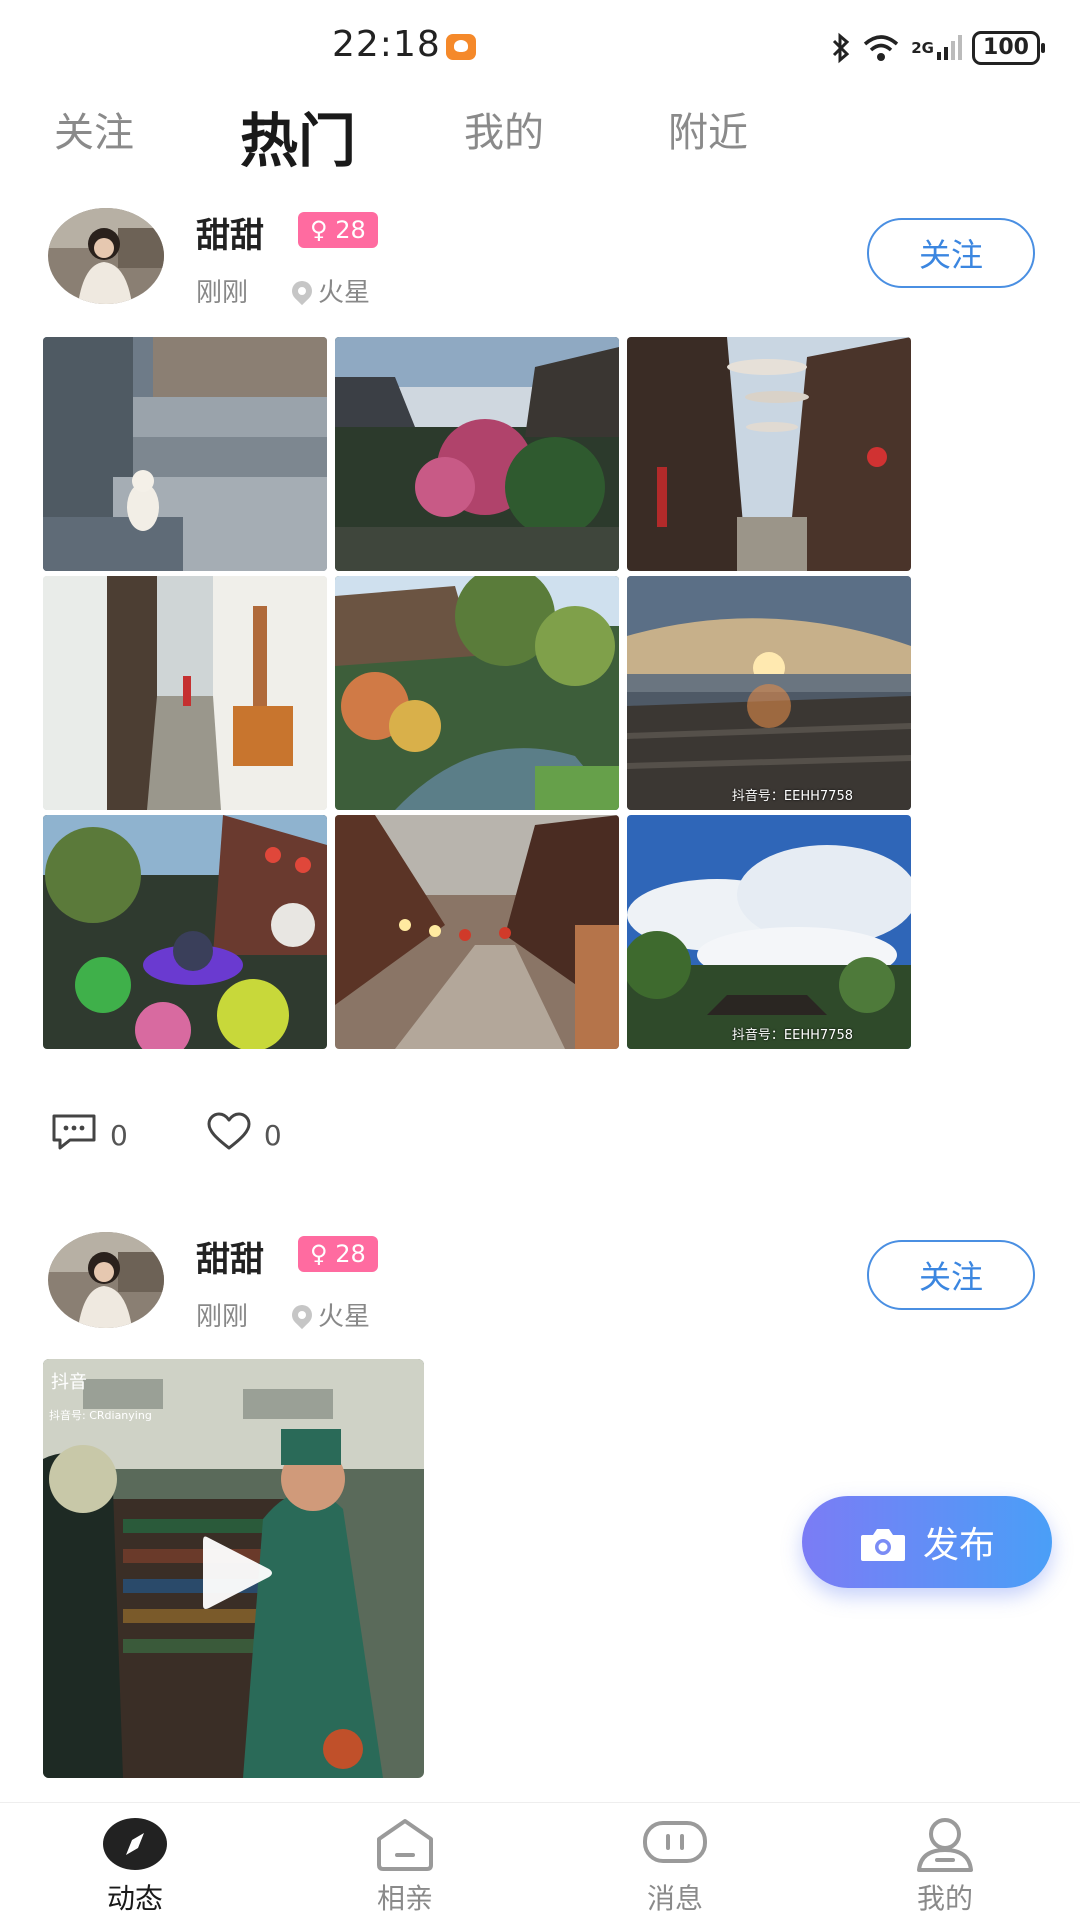 The width and height of the screenshot is (1080, 1921). Describe the element at coordinates (922, 48) in the screenshot. I see `signal-label: 2G` at that location.